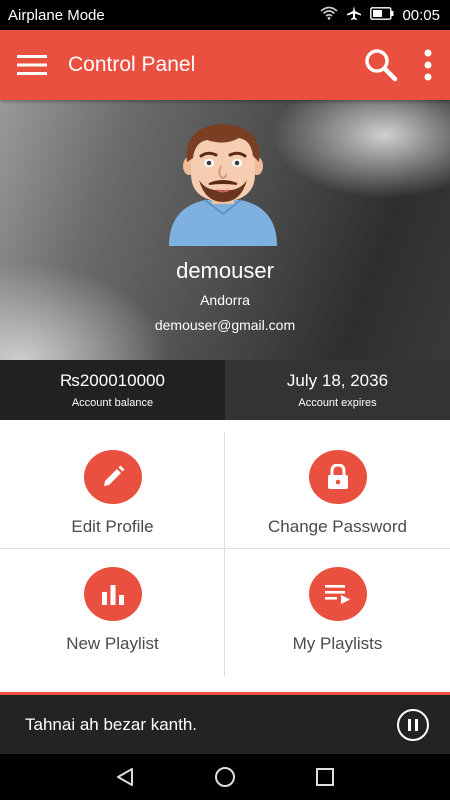 Image resolution: width=450 pixels, height=800 pixels. I want to click on new-playlist-label: New Playlist, so click(112, 643).